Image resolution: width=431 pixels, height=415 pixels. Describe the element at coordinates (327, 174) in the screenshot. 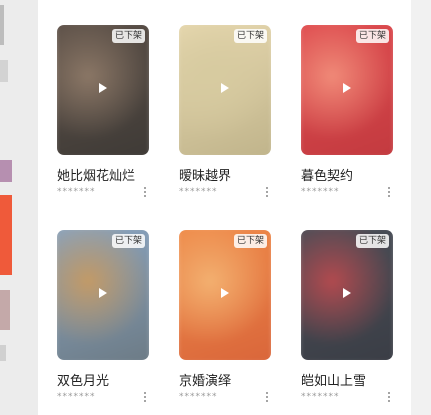

I see `drama-title: 暮色契约` at that location.